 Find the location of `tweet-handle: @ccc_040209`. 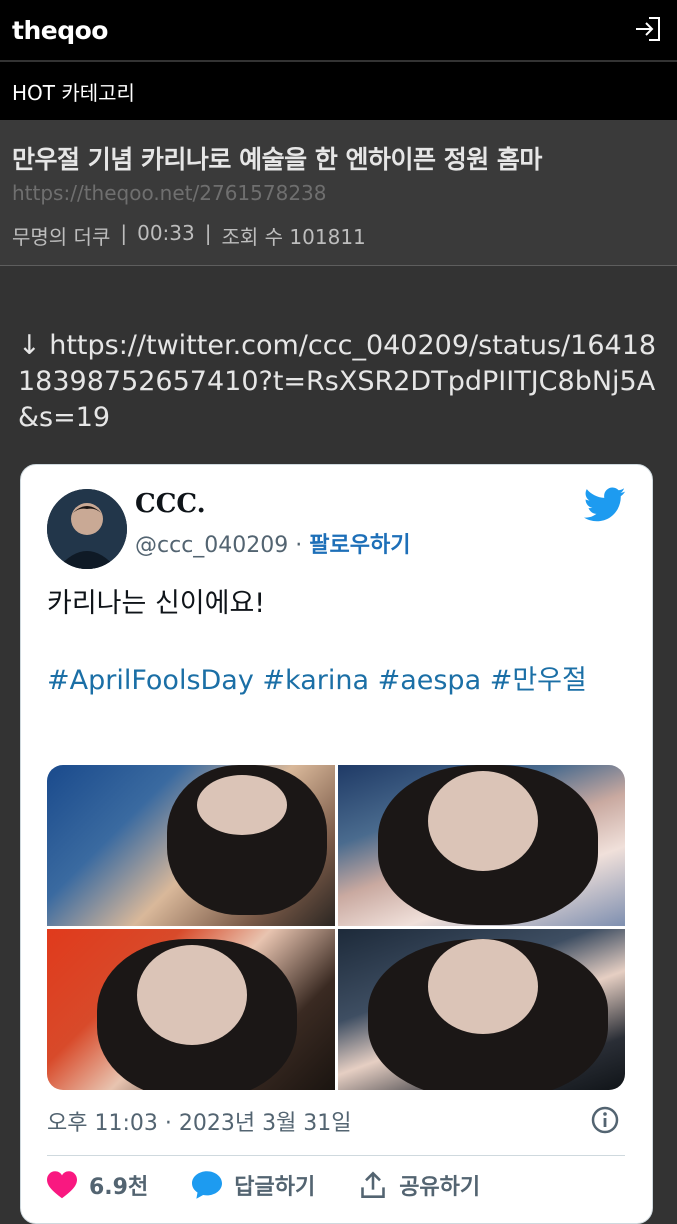

tweet-handle: @ccc_040209 is located at coordinates (211, 545).